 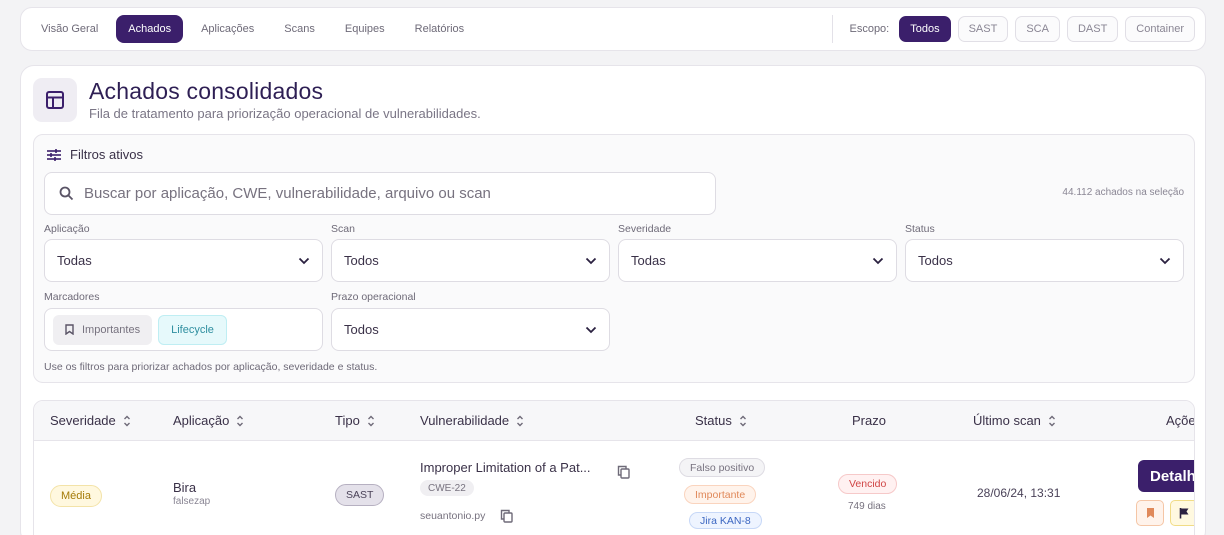 What do you see at coordinates (299, 29) in the screenshot?
I see `tab-scans: Scans` at bounding box center [299, 29].